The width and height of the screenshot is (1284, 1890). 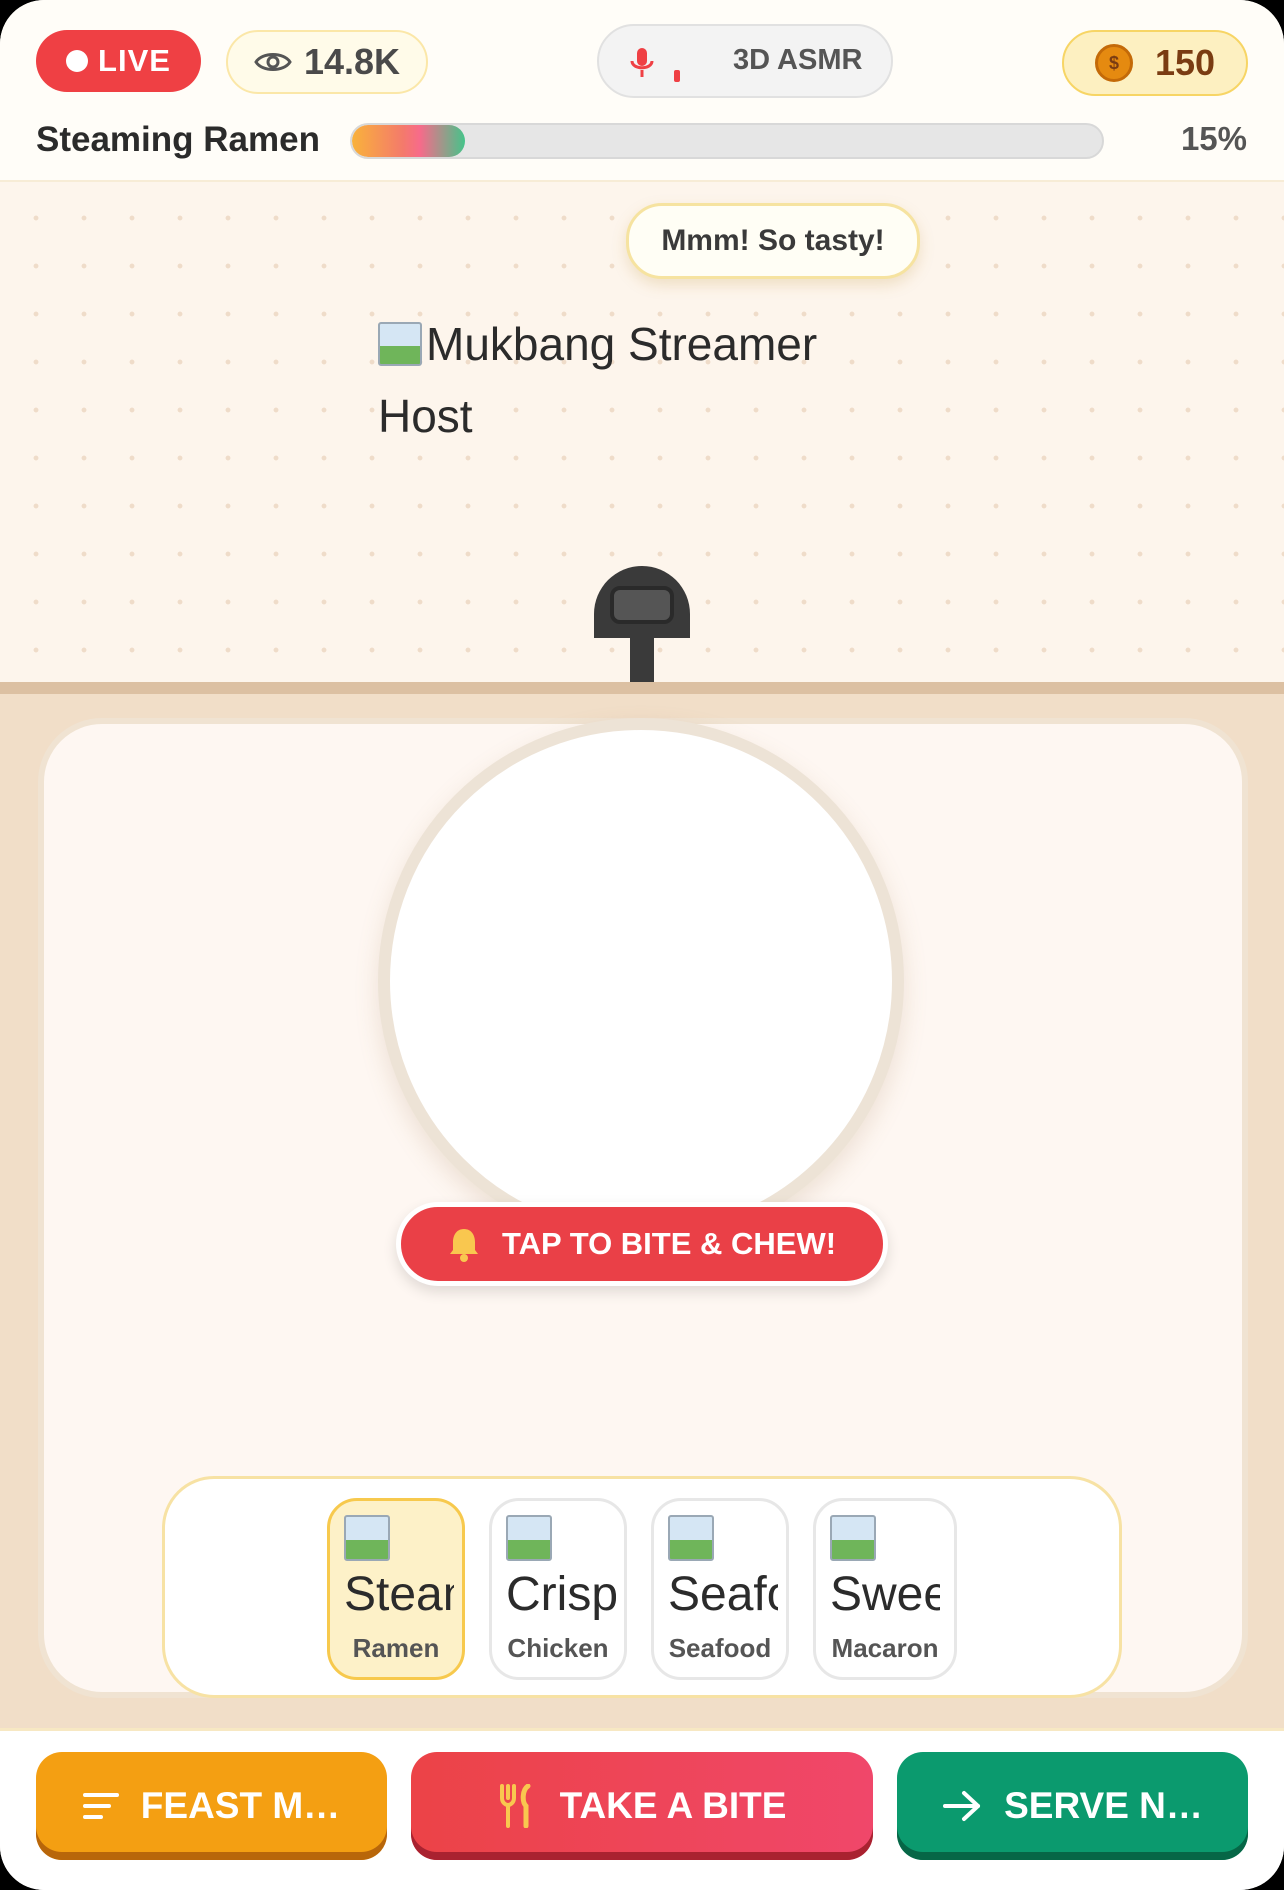 I want to click on food-bowl, so click(x=641, y=981).